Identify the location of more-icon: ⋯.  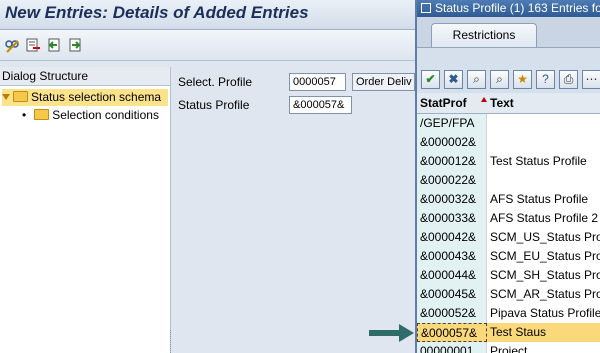
(591, 79).